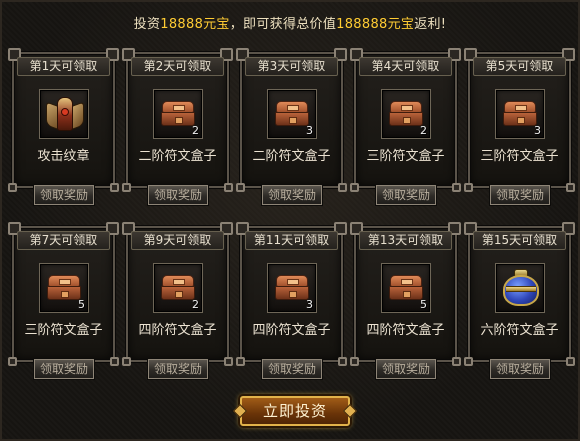 This screenshot has width=580, height=441. What do you see at coordinates (63, 240) in the screenshot?
I see `day-label: 第7天可领取` at bounding box center [63, 240].